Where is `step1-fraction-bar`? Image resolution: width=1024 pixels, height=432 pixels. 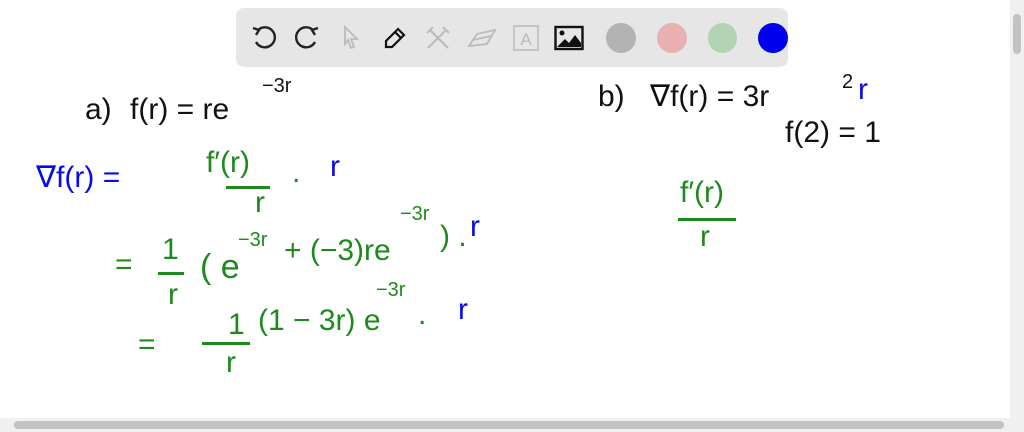
step1-fraction-bar is located at coordinates (171, 273).